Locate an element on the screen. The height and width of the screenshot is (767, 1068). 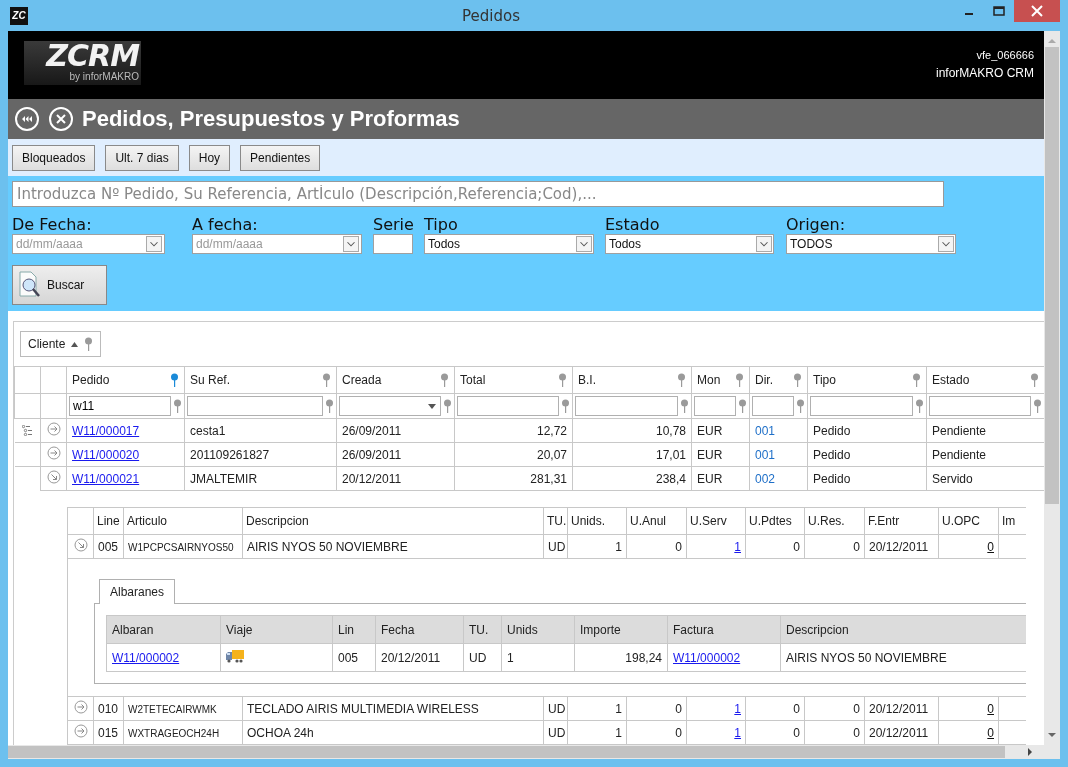
table-cell: AIRIS NYOS 50 NOVIEMBRE is located at coordinates (866, 657).